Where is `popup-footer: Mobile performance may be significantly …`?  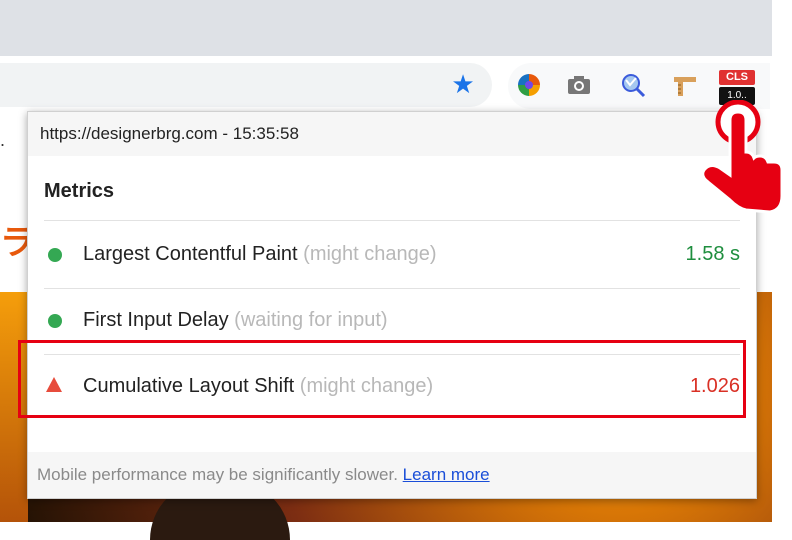
popup-footer: Mobile performance may be significantly … is located at coordinates (392, 475).